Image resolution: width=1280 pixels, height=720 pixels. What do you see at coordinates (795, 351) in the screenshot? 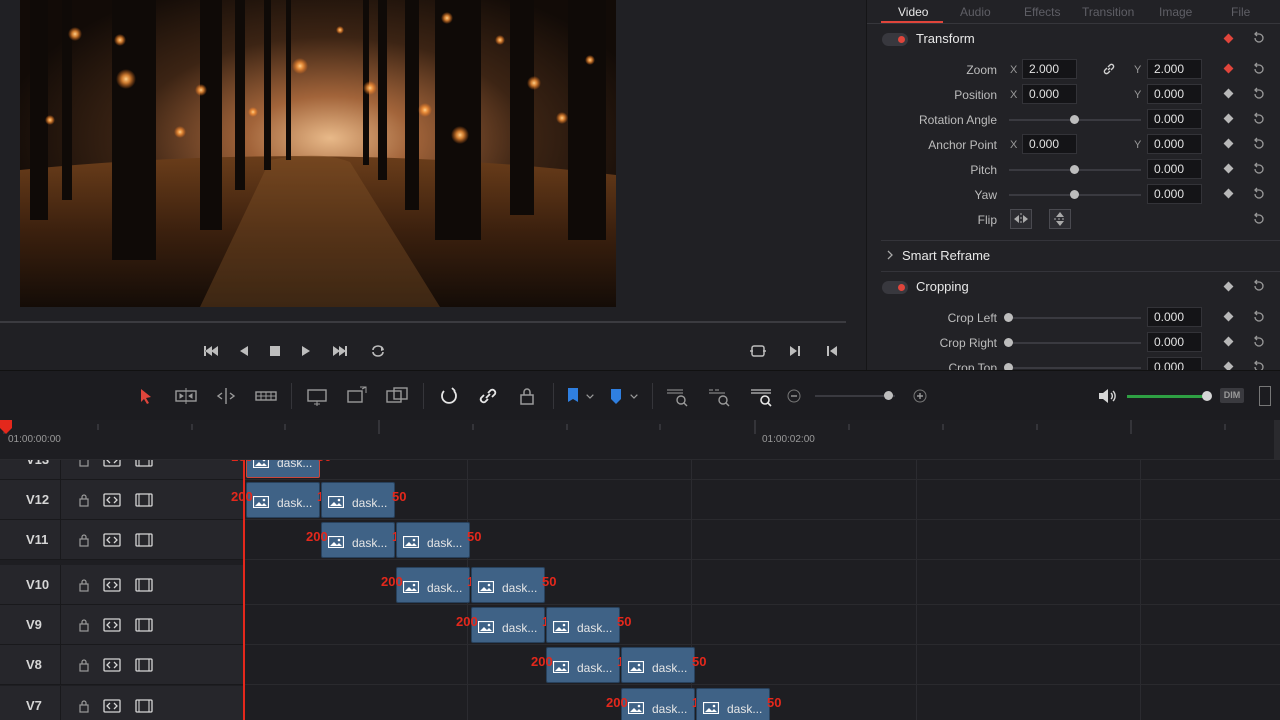
I see `next-edit-button` at bounding box center [795, 351].